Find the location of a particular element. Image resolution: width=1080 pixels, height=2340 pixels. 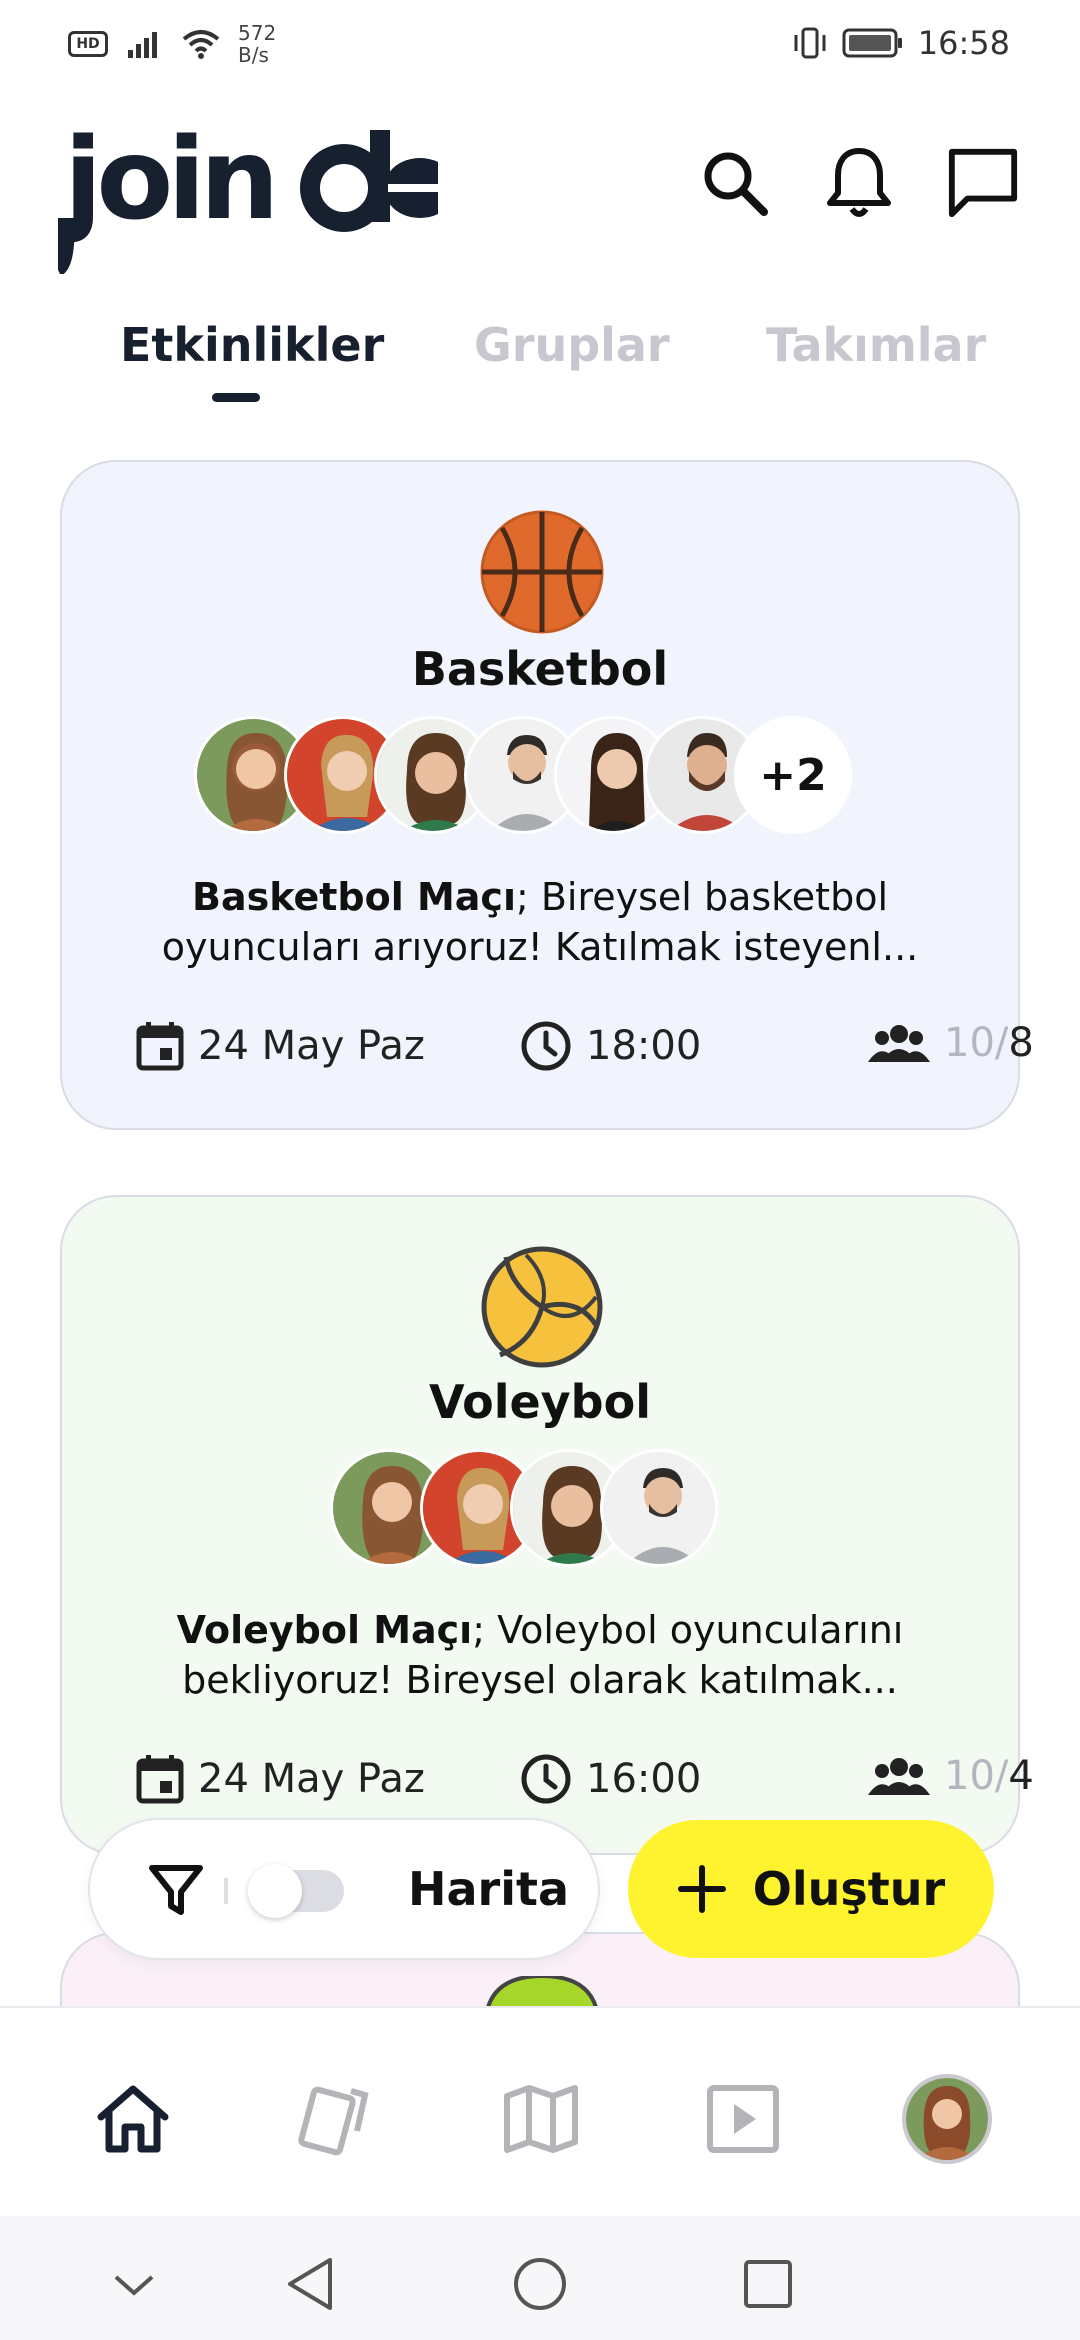

filter-icon is located at coordinates (176, 1890).